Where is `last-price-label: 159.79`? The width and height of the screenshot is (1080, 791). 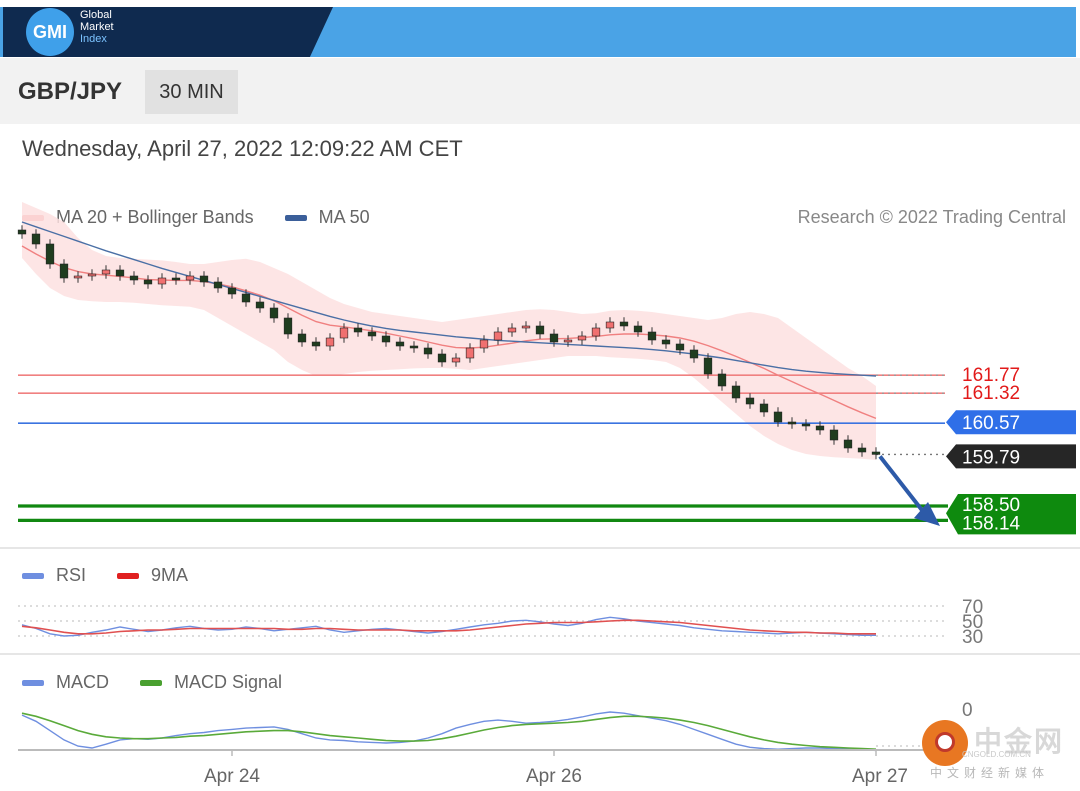 last-price-label: 159.79 is located at coordinates (991, 457).